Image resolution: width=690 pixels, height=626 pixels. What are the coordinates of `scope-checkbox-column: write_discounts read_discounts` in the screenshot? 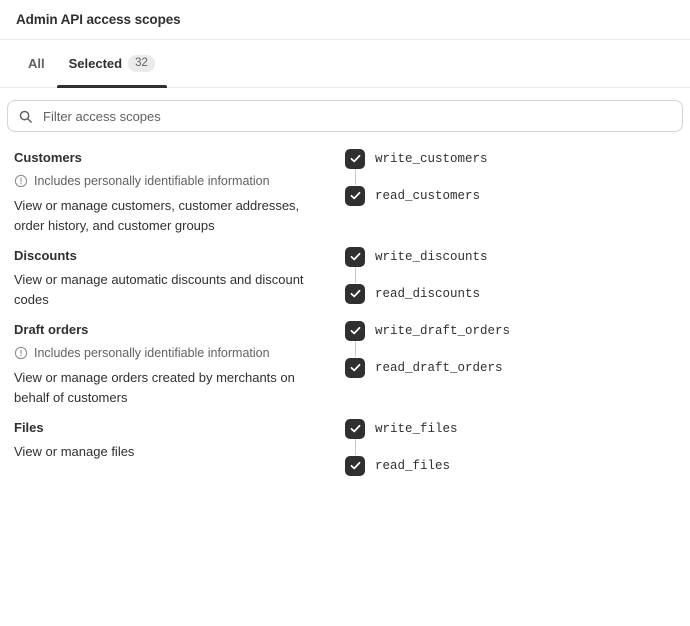 It's located at (517, 270).